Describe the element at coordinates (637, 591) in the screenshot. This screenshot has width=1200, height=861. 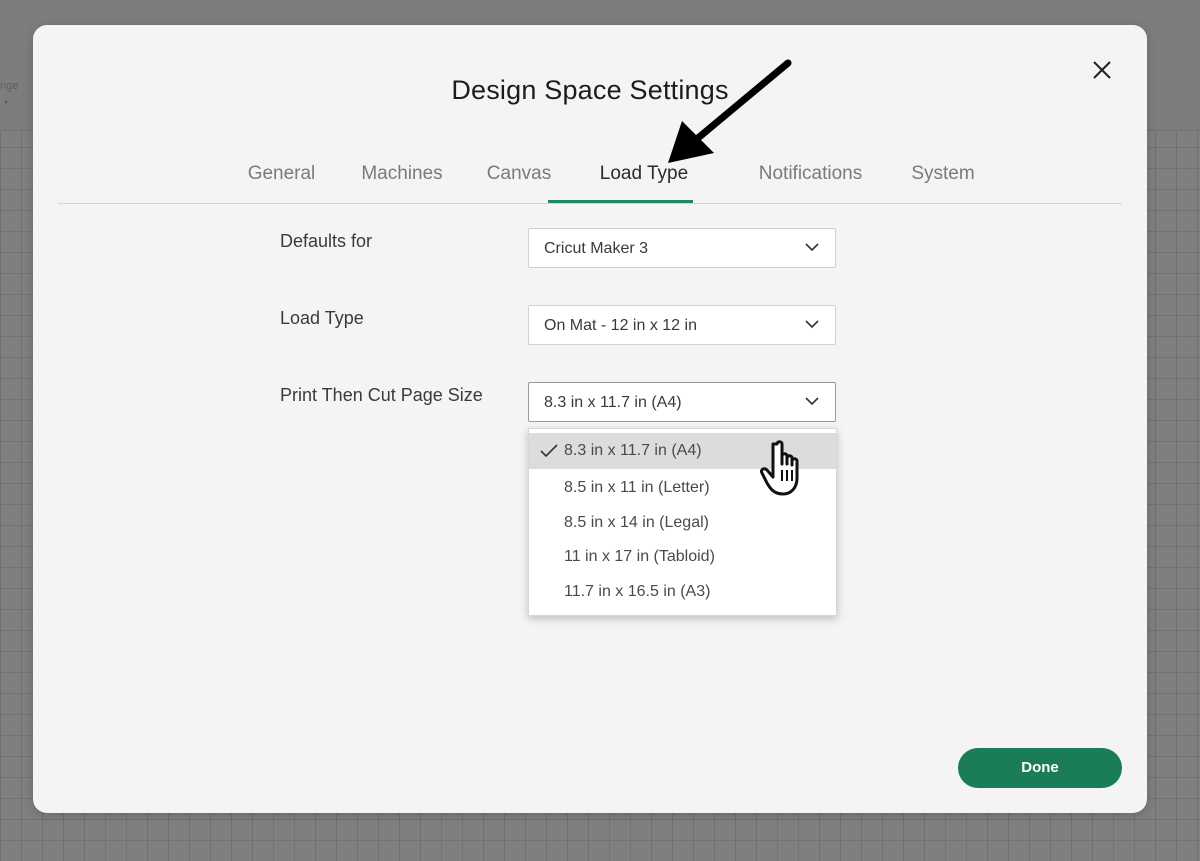
I see `page-size-option-label: 11.7 in x 16.5 in (A3)` at that location.